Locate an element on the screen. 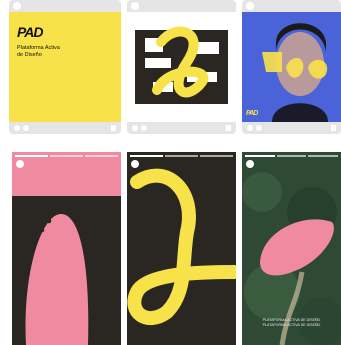 This screenshot has width=341, height=345. feed-post-1: PAD Plataforma Activa de Diseño is located at coordinates (65, 67).